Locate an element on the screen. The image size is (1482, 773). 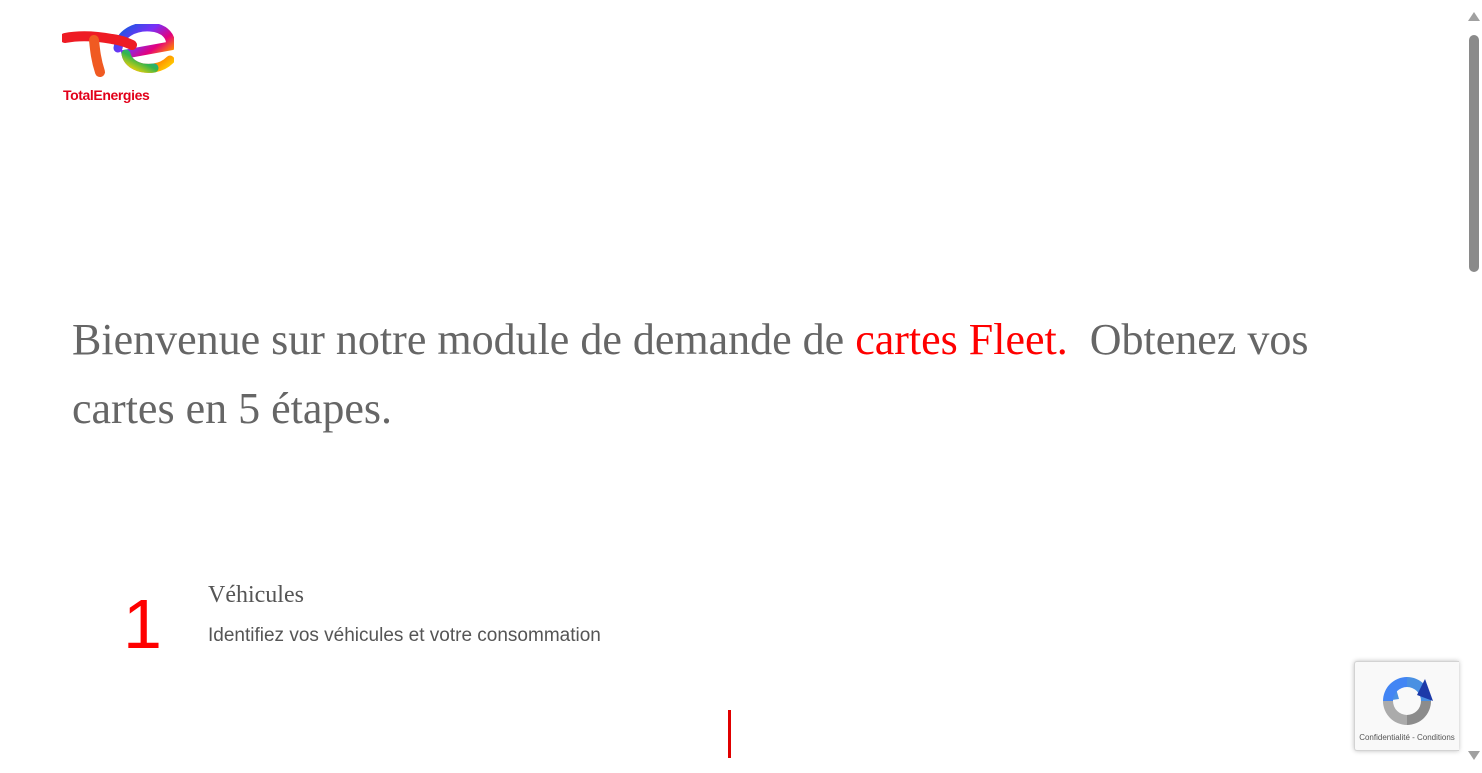
recaptcha-links: Confidentialité - Conditions is located at coordinates (1407, 737).